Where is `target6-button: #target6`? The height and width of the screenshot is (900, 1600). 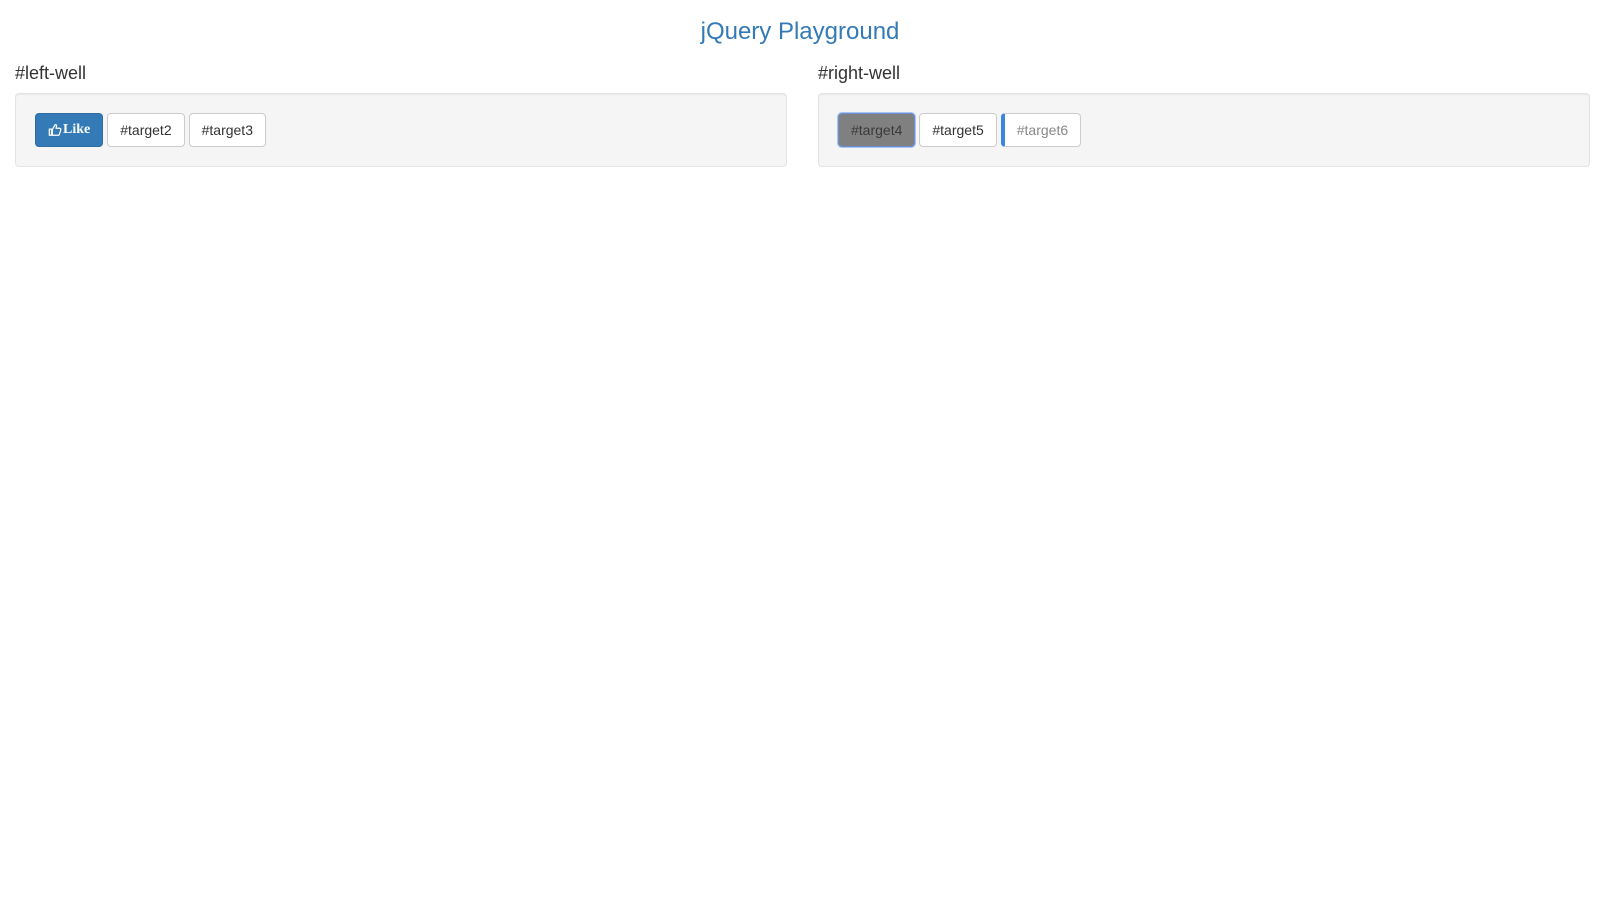
target6-button: #target6 is located at coordinates (1041, 130).